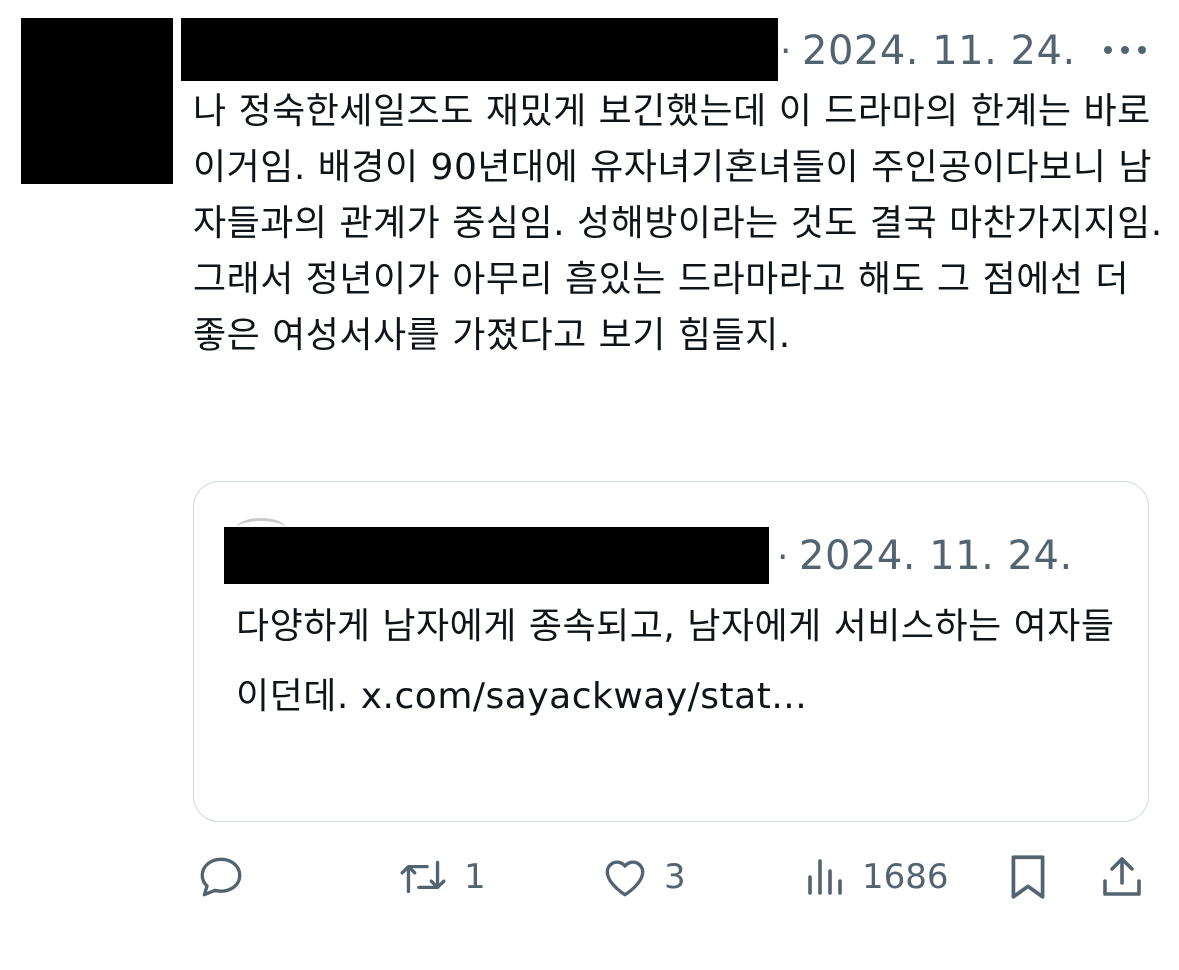  I want to click on tweet-date: 2024. 11. 24., so click(939, 51).